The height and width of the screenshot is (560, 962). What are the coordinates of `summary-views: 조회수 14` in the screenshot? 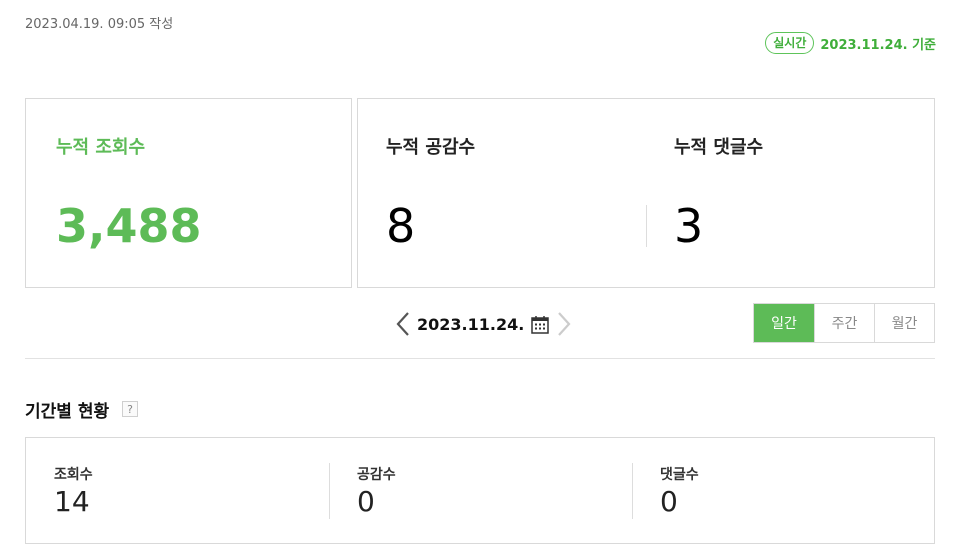 It's located at (177, 490).